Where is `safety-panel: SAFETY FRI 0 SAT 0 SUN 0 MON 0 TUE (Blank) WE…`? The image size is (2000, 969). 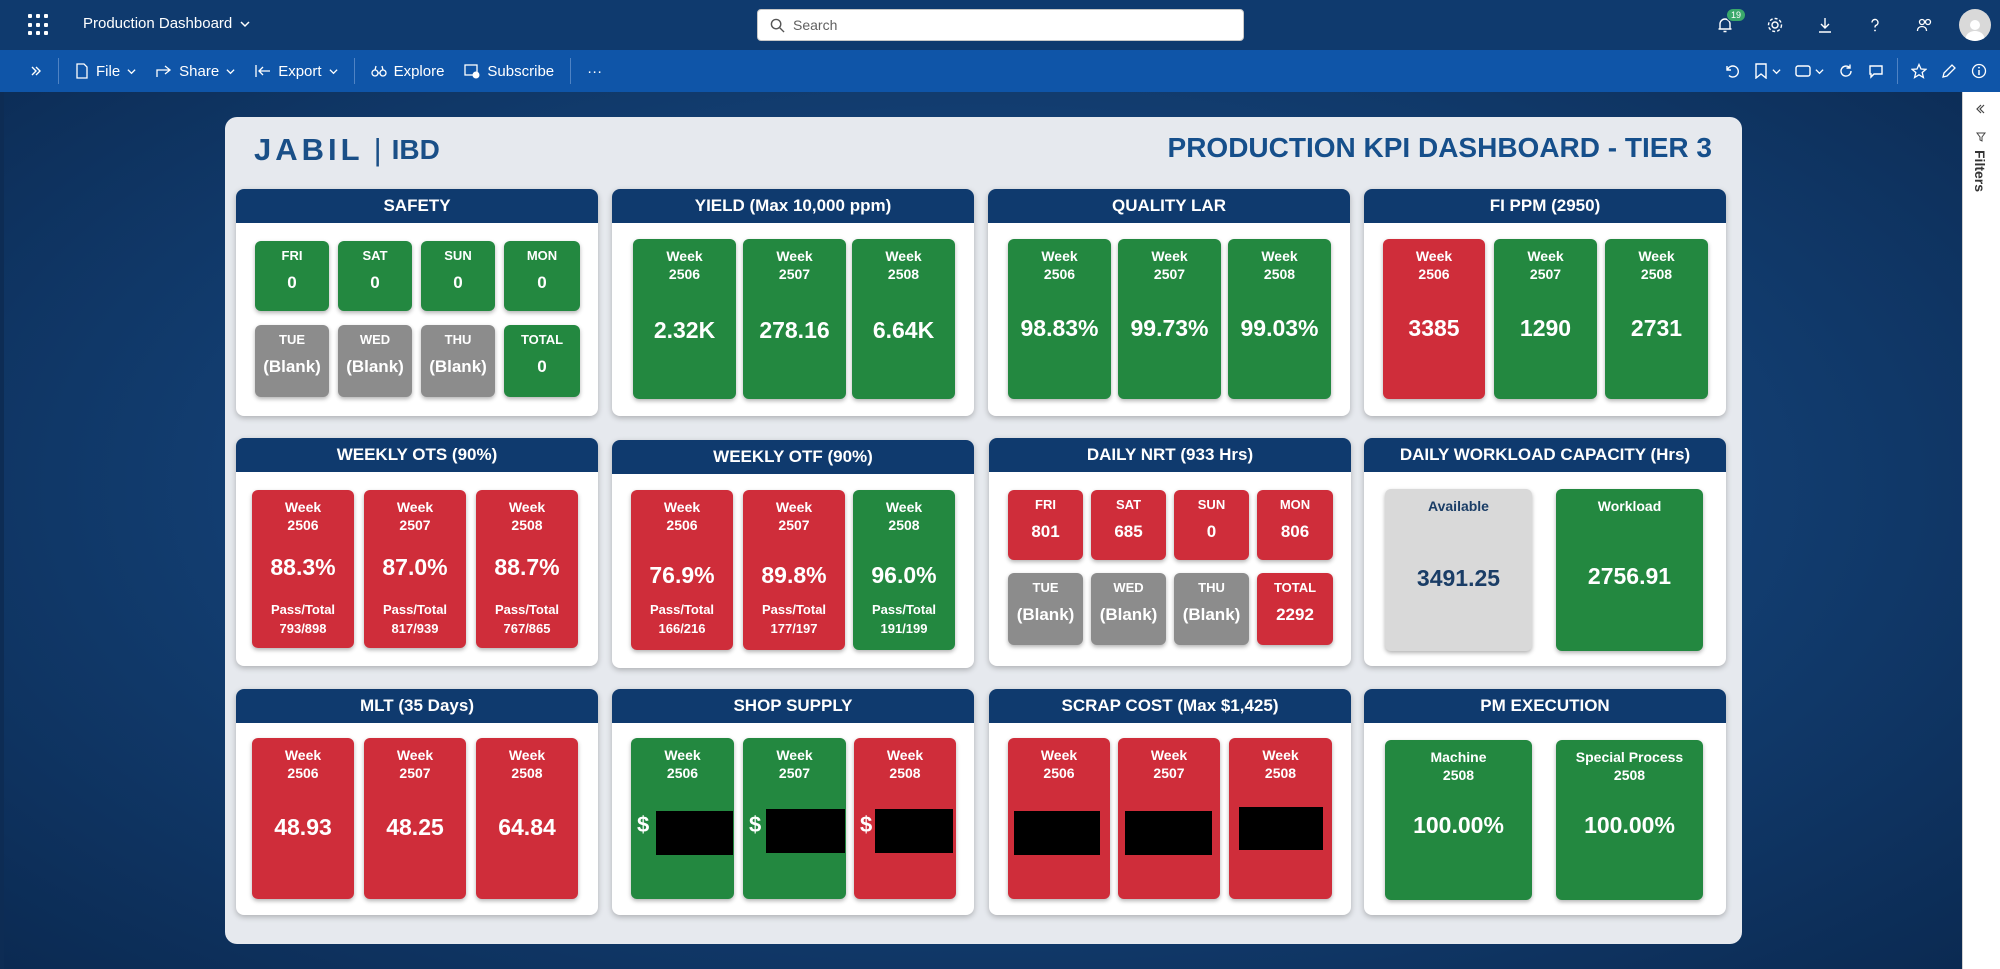
safety-panel: SAFETY FRI 0 SAT 0 SUN 0 MON 0 TUE (Blank) WE… is located at coordinates (417, 302).